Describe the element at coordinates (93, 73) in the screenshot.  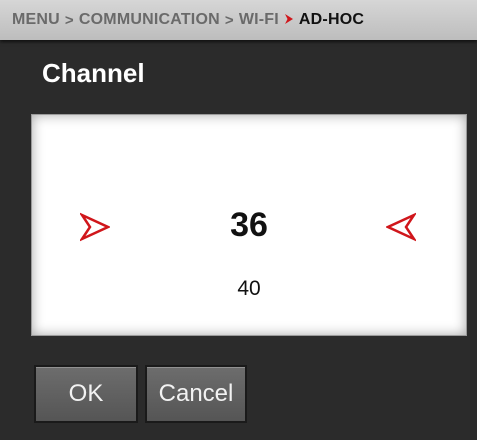
I see `page-title: Channel` at that location.